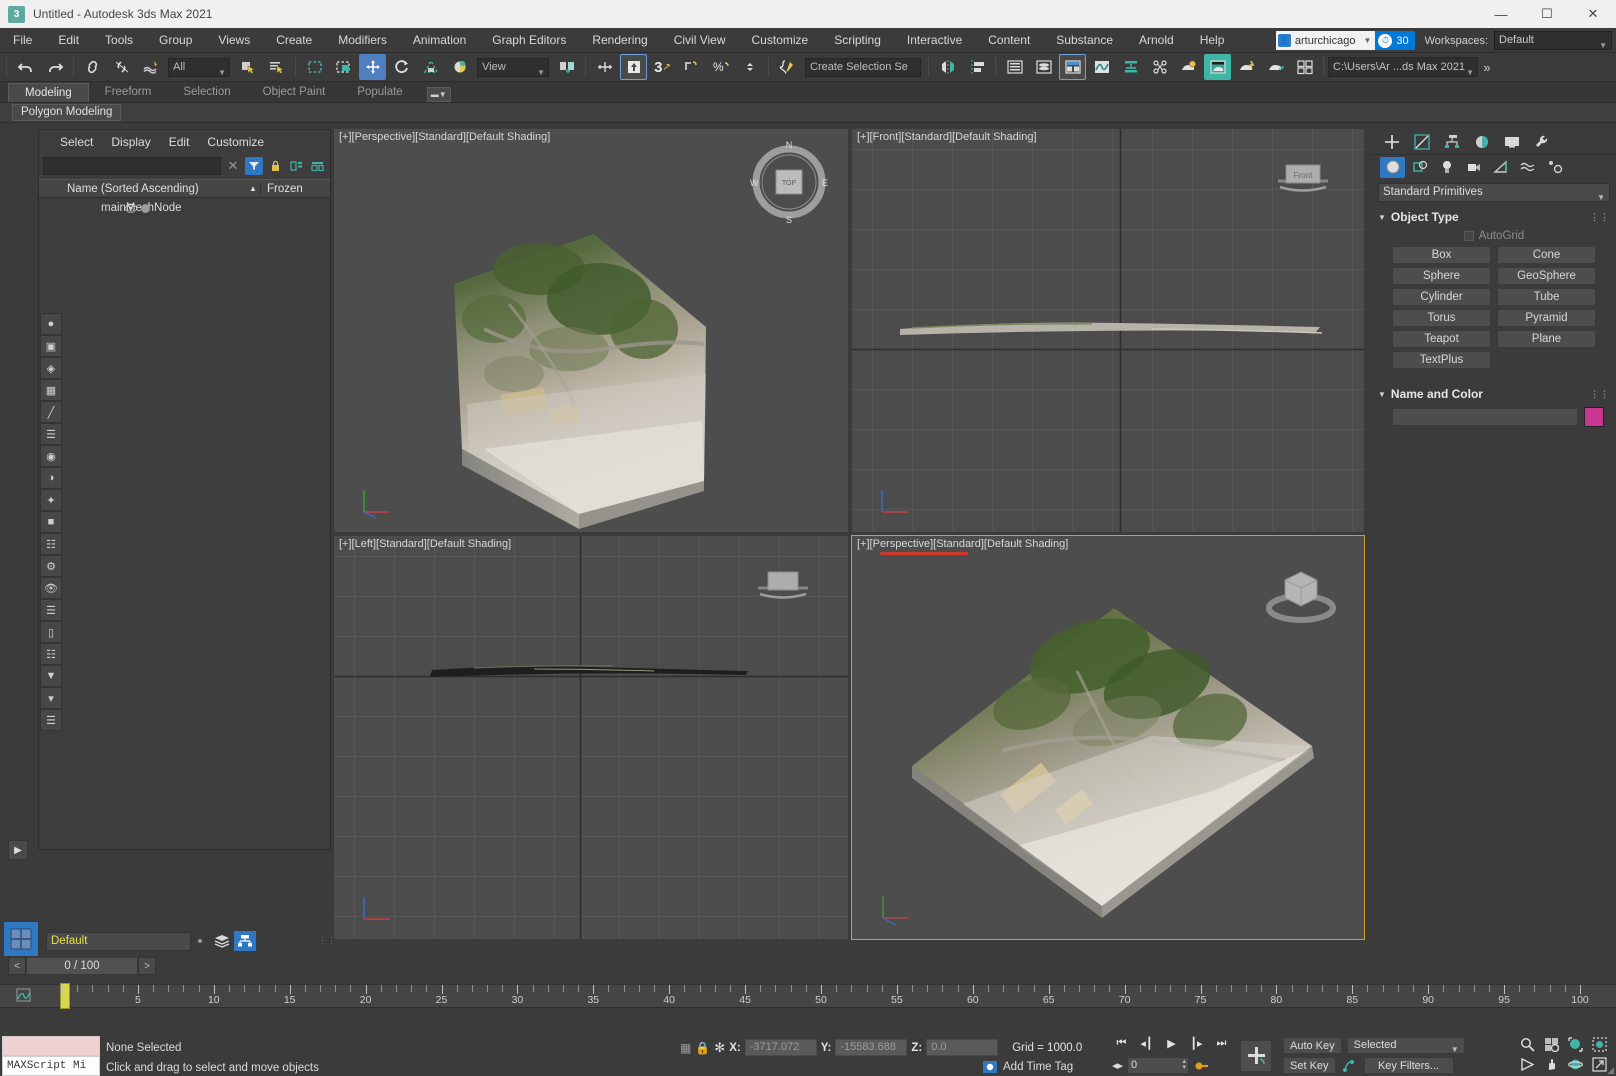 This screenshot has height=1076, width=1616. What do you see at coordinates (21, 939) in the screenshot?
I see `viewport-configuration-button` at bounding box center [21, 939].